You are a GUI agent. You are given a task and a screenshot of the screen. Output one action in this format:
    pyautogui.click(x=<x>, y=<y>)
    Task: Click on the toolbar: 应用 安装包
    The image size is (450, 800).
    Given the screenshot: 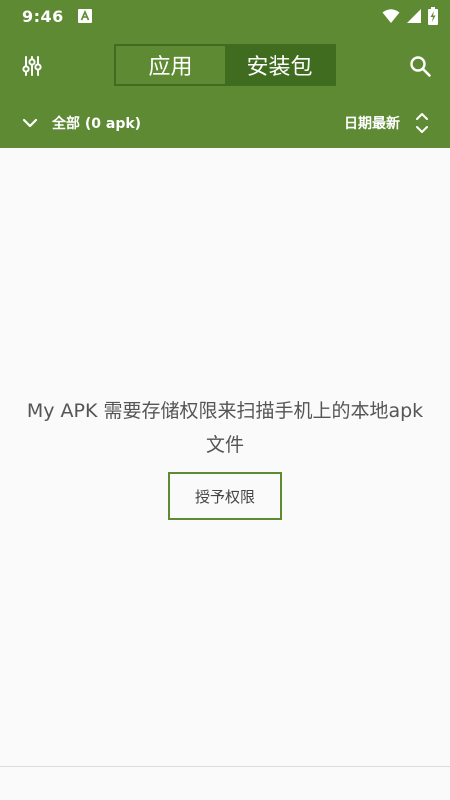 What is the action you would take?
    pyautogui.click(x=225, y=65)
    